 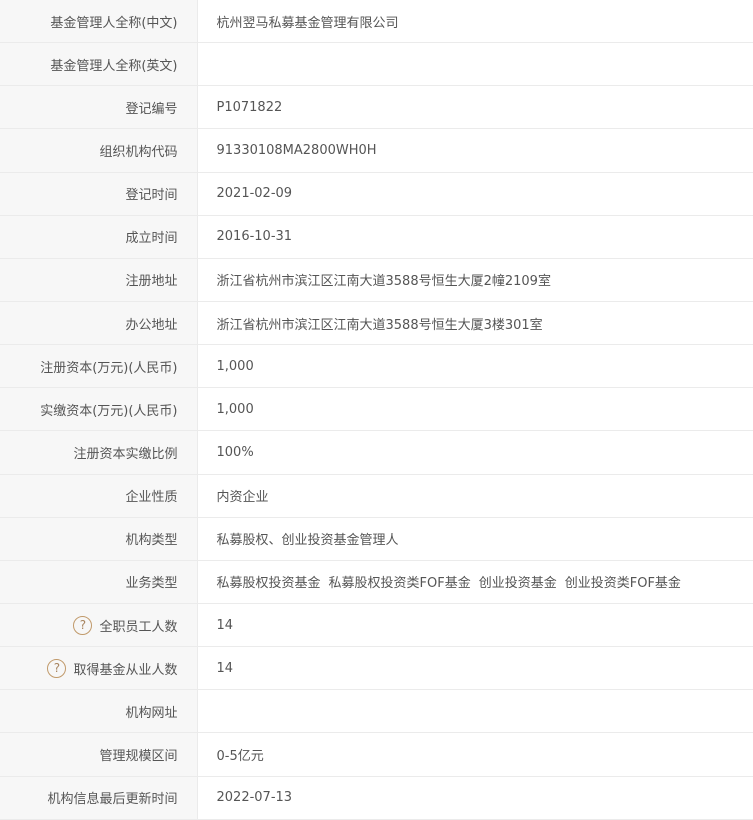 I want to click on info-row: 注册地址 浙江省杭州市滨江区江南大道3588号恒生大厦2幢2109室, so click(x=376, y=280).